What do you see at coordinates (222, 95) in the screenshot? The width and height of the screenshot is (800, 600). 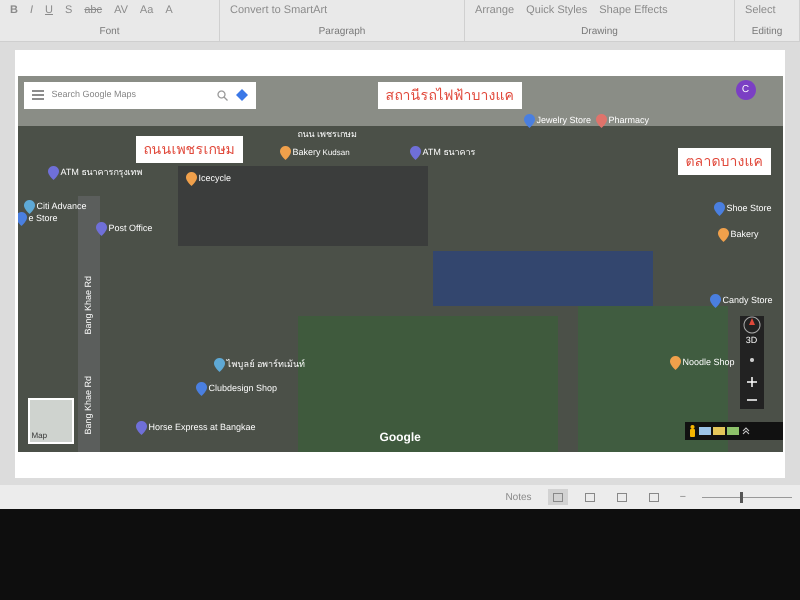 I see `search-icon` at bounding box center [222, 95].